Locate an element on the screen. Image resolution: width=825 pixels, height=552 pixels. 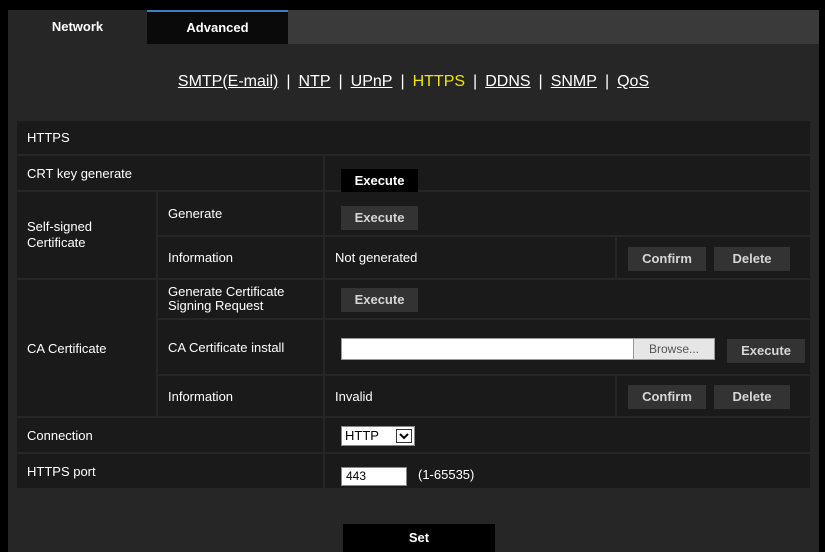
https-port-range: (1-65535) is located at coordinates (446, 474).